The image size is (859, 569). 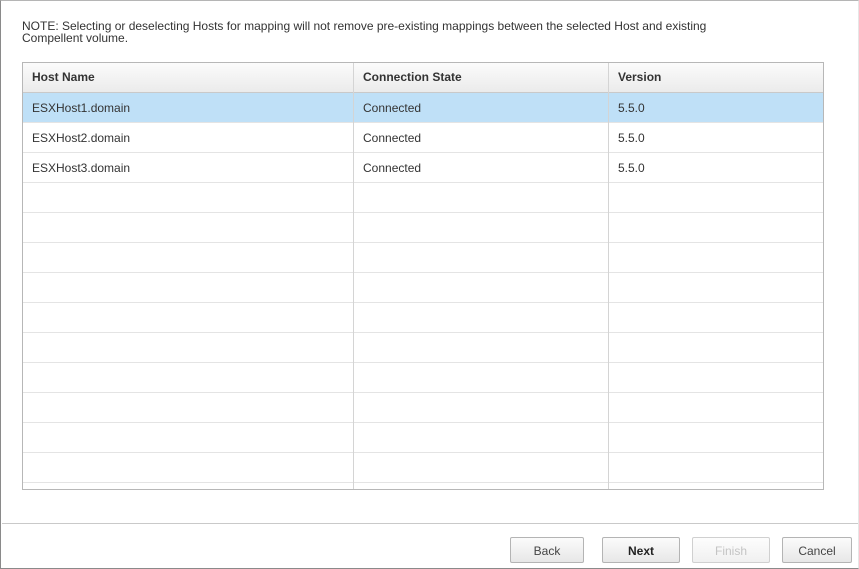 What do you see at coordinates (81, 168) in the screenshot?
I see `cell-host-name: ESXHost3.domain` at bounding box center [81, 168].